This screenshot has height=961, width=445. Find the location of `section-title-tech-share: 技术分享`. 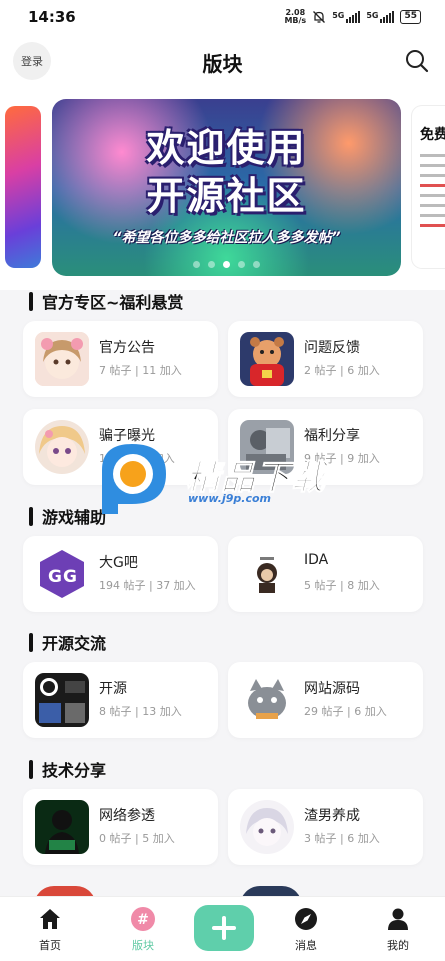

section-title-tech-share: 技术分享 is located at coordinates (67, 769).